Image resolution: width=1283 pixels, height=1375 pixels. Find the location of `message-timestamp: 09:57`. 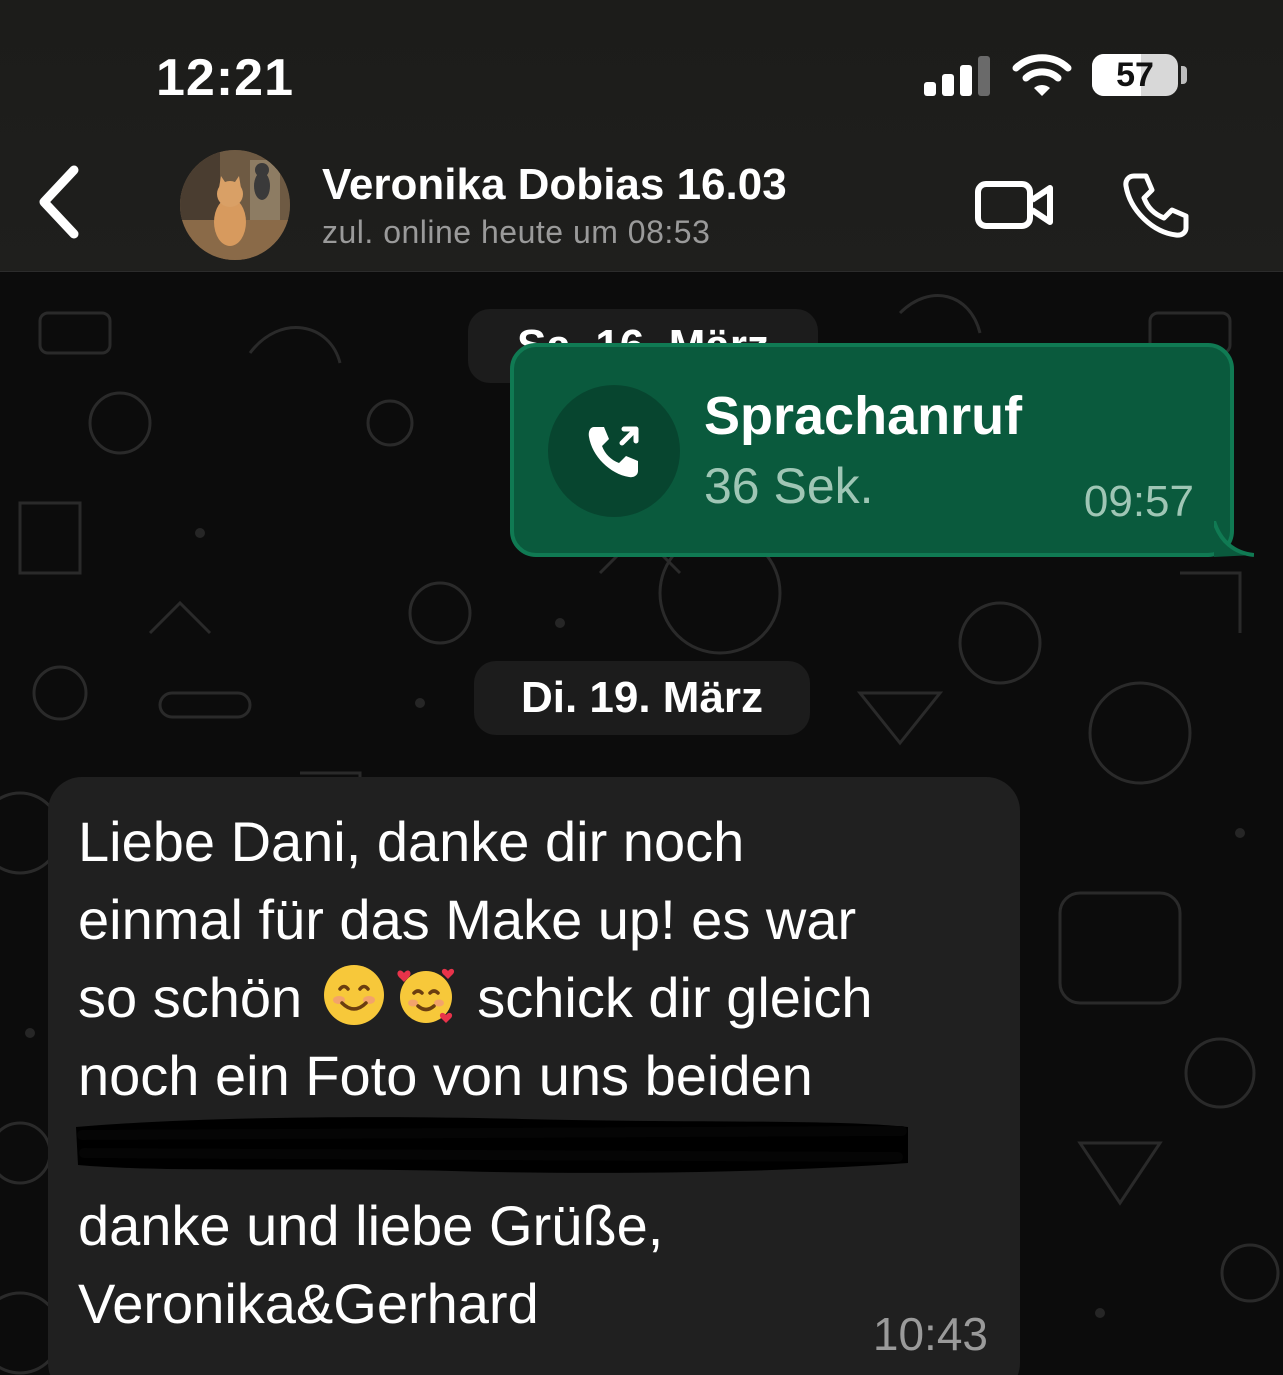

message-timestamp: 09:57 is located at coordinates (1138, 501).